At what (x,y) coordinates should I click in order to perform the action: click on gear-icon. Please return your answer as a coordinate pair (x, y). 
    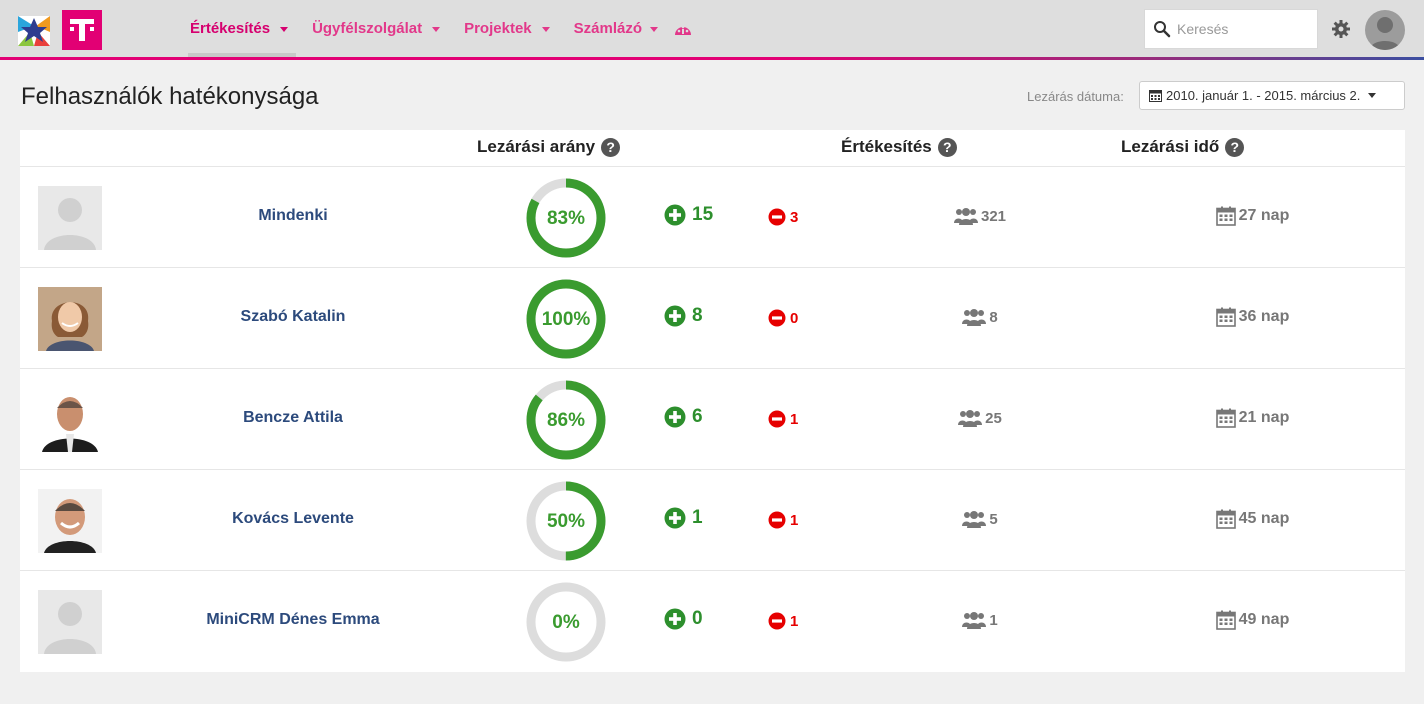
    Looking at the image, I should click on (1341, 29).